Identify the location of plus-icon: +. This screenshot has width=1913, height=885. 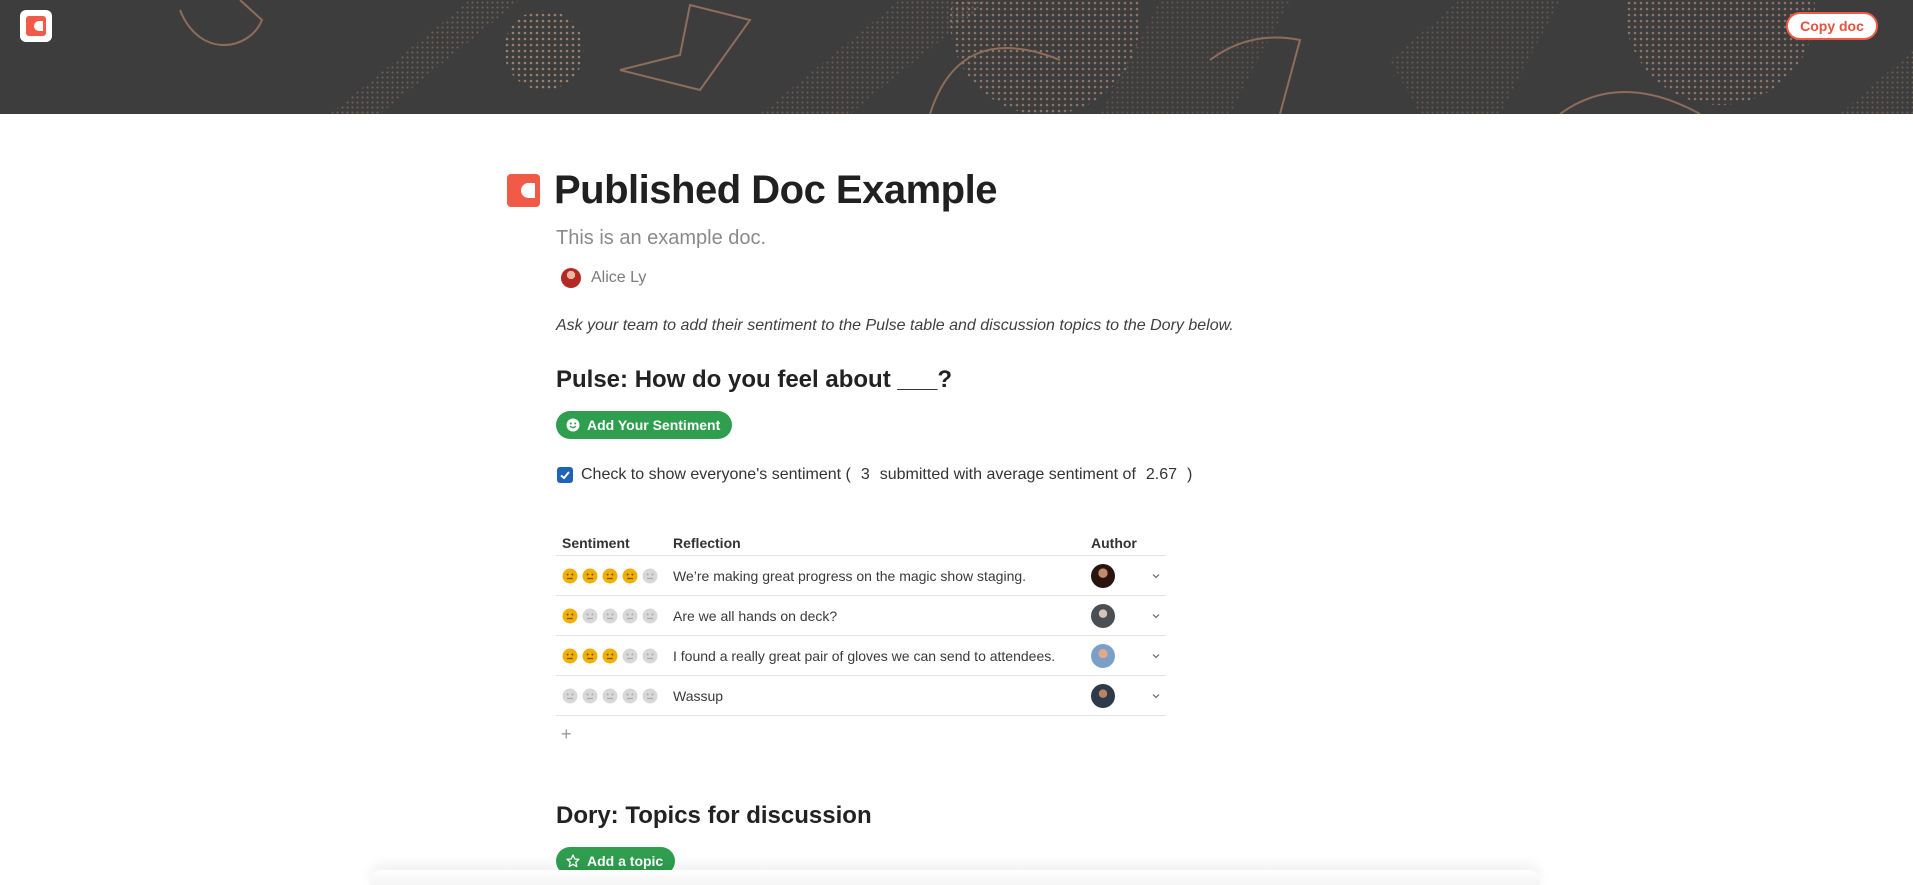
(566, 734).